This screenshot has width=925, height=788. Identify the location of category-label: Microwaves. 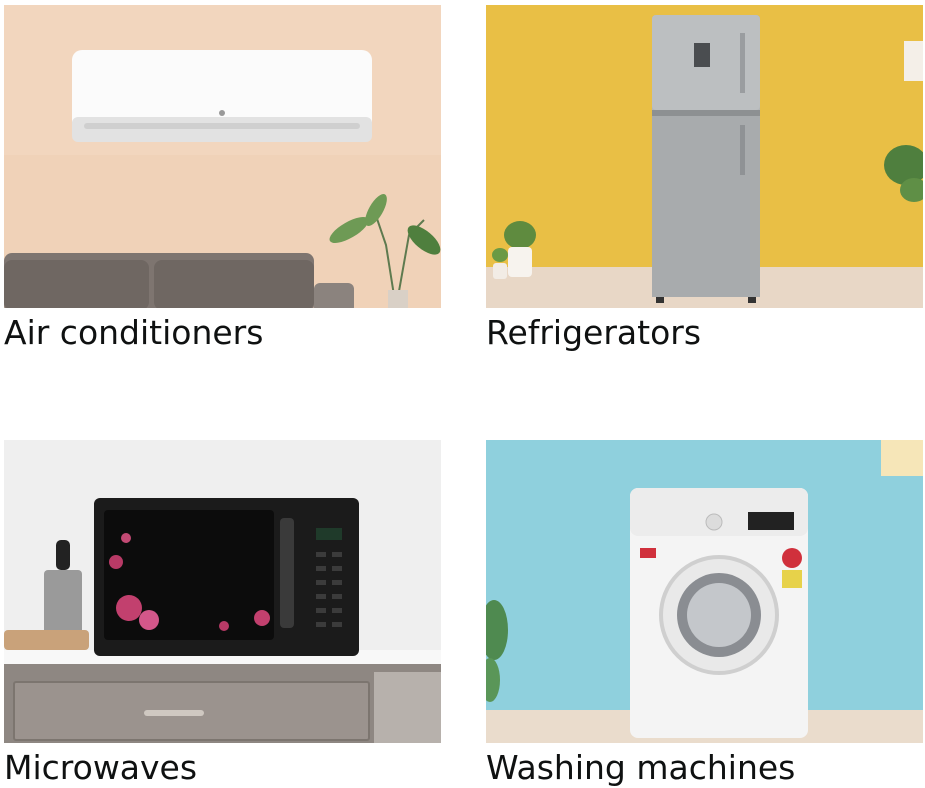
(100, 768).